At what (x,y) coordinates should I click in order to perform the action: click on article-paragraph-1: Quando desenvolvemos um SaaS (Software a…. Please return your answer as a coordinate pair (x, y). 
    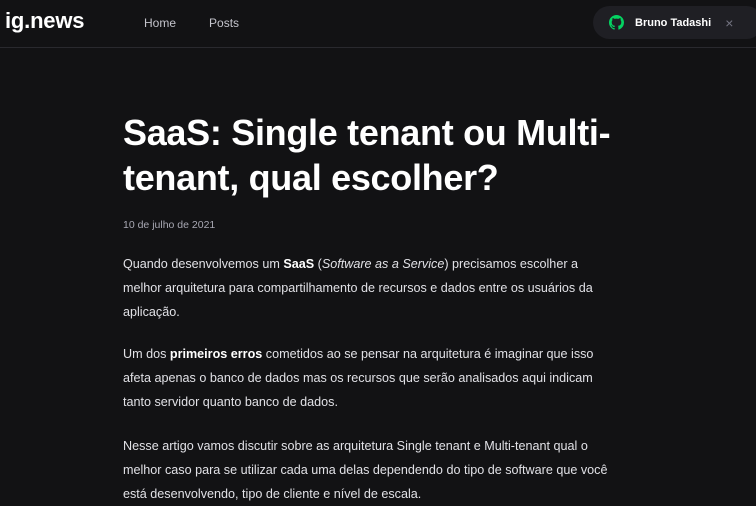
    Looking at the image, I should click on (370, 288).